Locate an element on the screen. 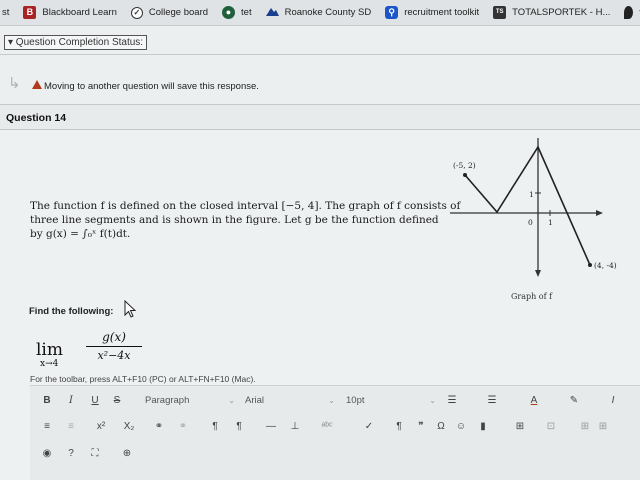  tick-label-origin: 0 is located at coordinates (530, 222).